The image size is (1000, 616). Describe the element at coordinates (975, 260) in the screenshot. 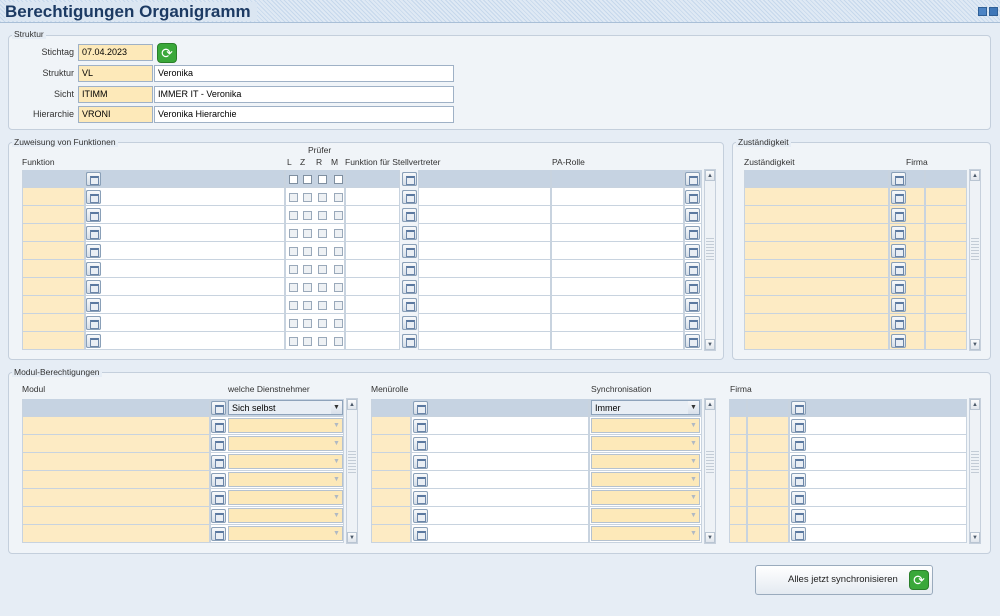

I see `zustaendigkeit-scrollbar: ▲ ▼` at that location.